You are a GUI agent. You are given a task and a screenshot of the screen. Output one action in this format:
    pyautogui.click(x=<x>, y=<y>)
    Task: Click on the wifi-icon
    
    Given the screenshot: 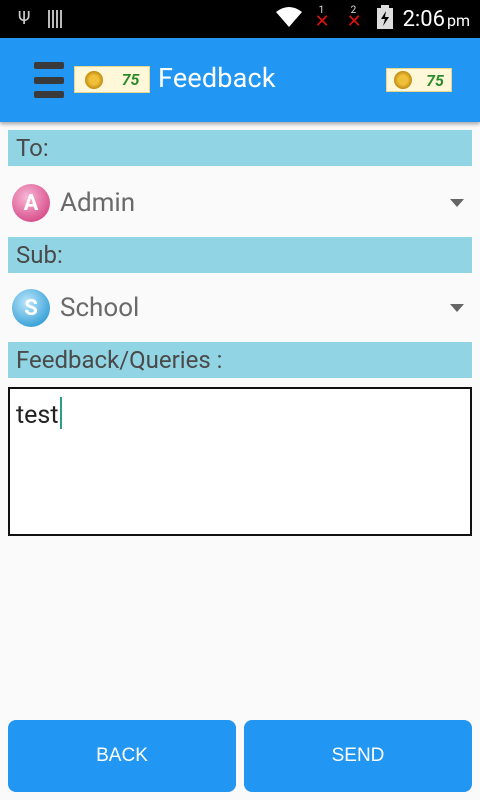 What is the action you would take?
    pyautogui.click(x=289, y=19)
    